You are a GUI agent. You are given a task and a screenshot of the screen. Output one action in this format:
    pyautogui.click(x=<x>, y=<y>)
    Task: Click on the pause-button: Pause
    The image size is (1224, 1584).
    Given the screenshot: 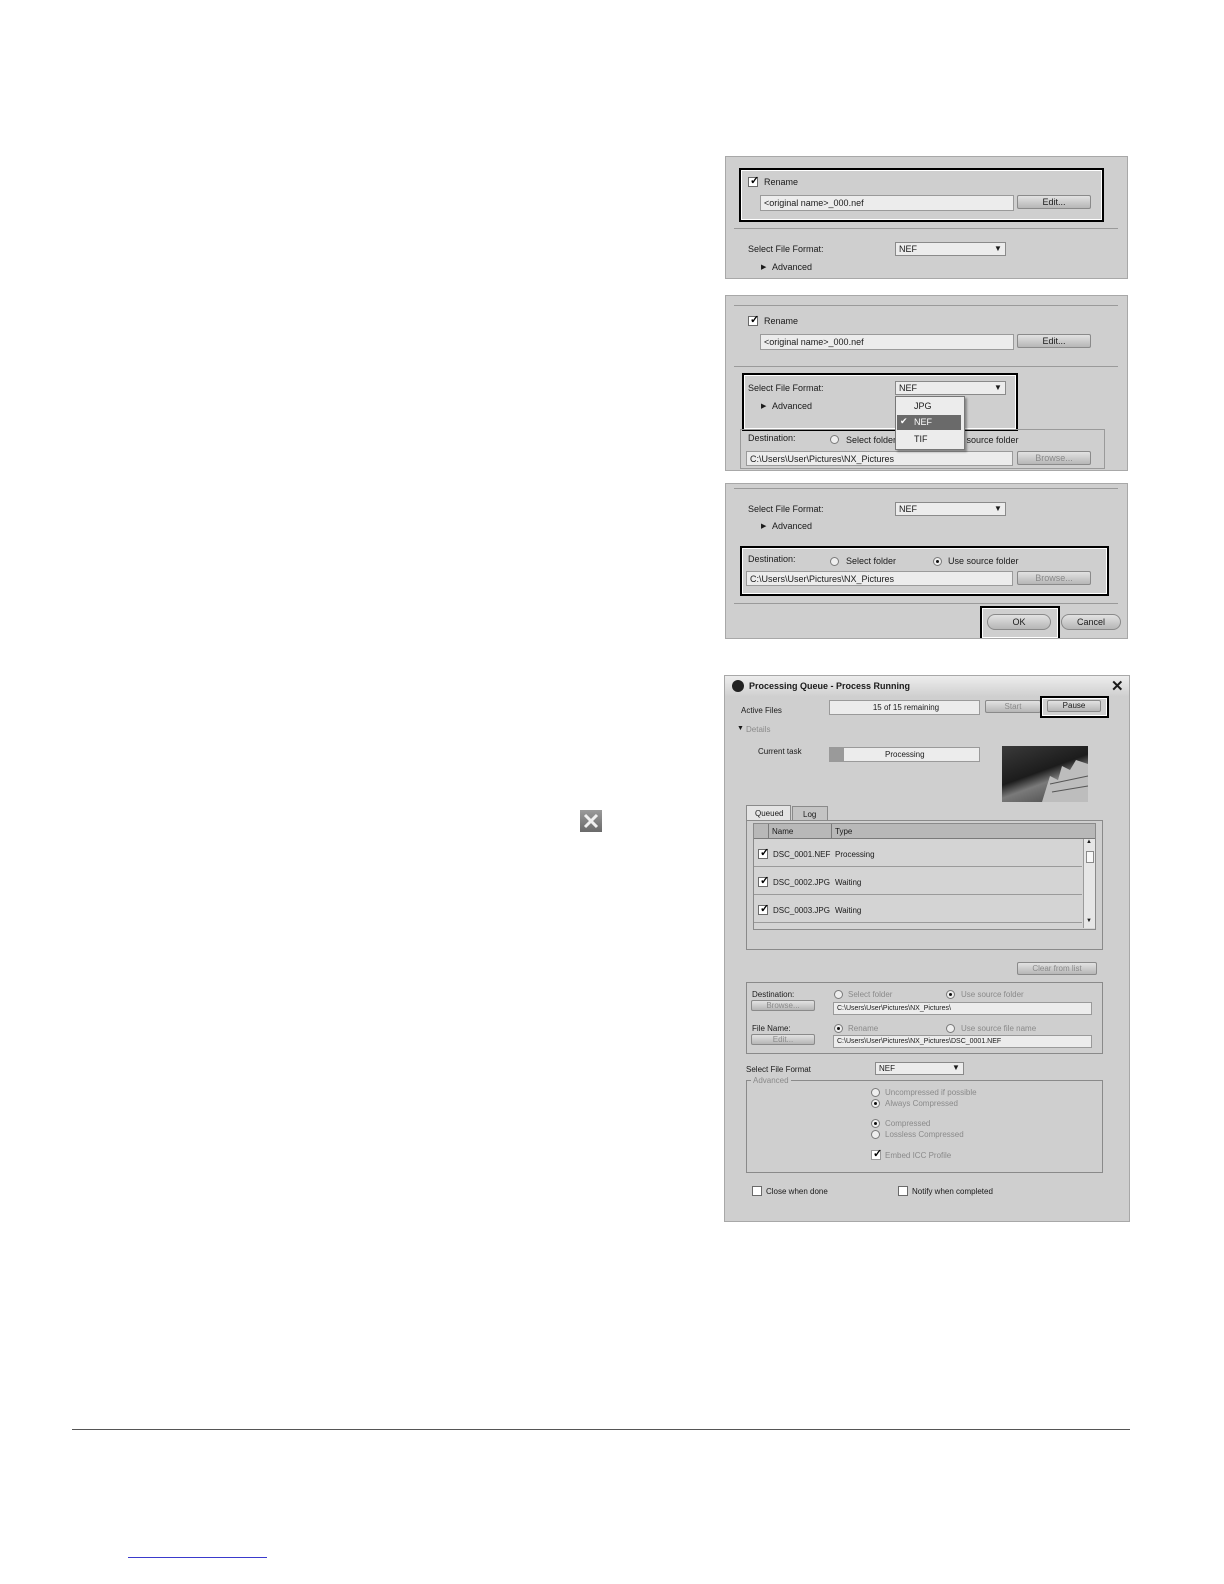 What is the action you would take?
    pyautogui.click(x=1074, y=706)
    